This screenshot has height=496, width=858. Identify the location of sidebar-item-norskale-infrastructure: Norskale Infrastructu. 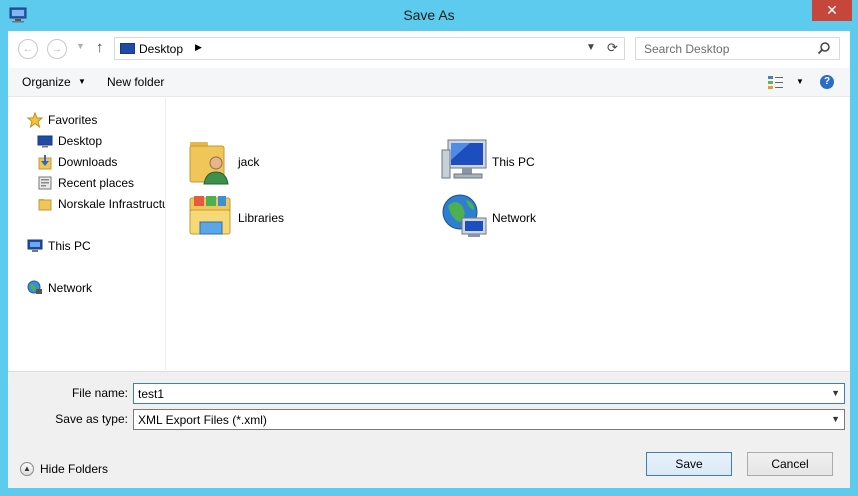
(101, 204).